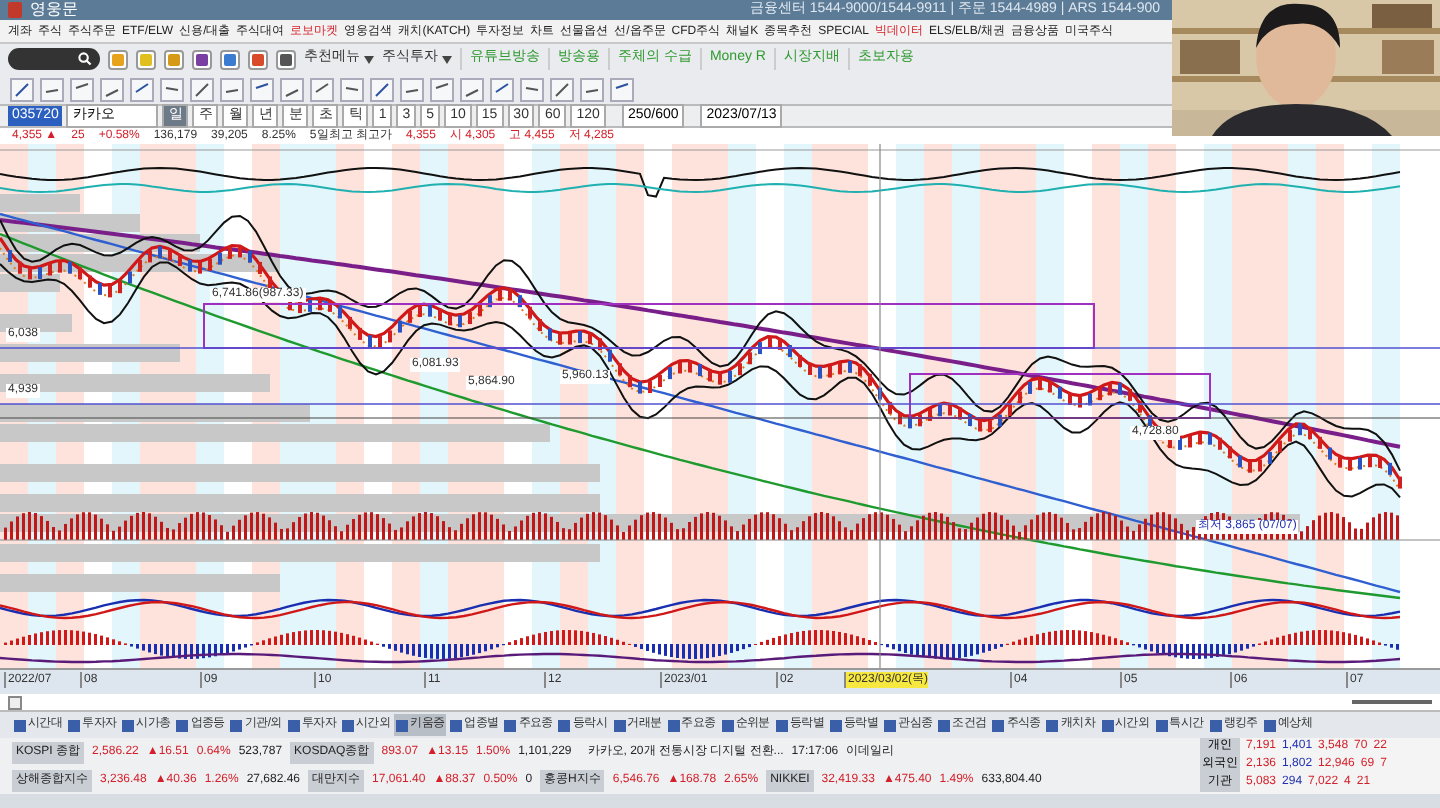 This screenshot has width=1440, height=808. Describe the element at coordinates (54, 59) in the screenshot. I see `search-field` at that location.